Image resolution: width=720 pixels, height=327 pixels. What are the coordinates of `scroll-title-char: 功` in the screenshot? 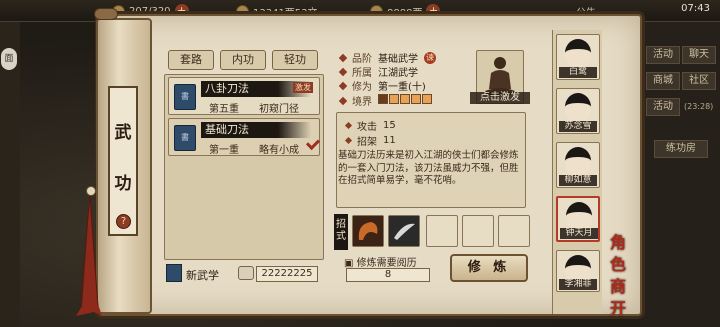 It's located at (123, 184).